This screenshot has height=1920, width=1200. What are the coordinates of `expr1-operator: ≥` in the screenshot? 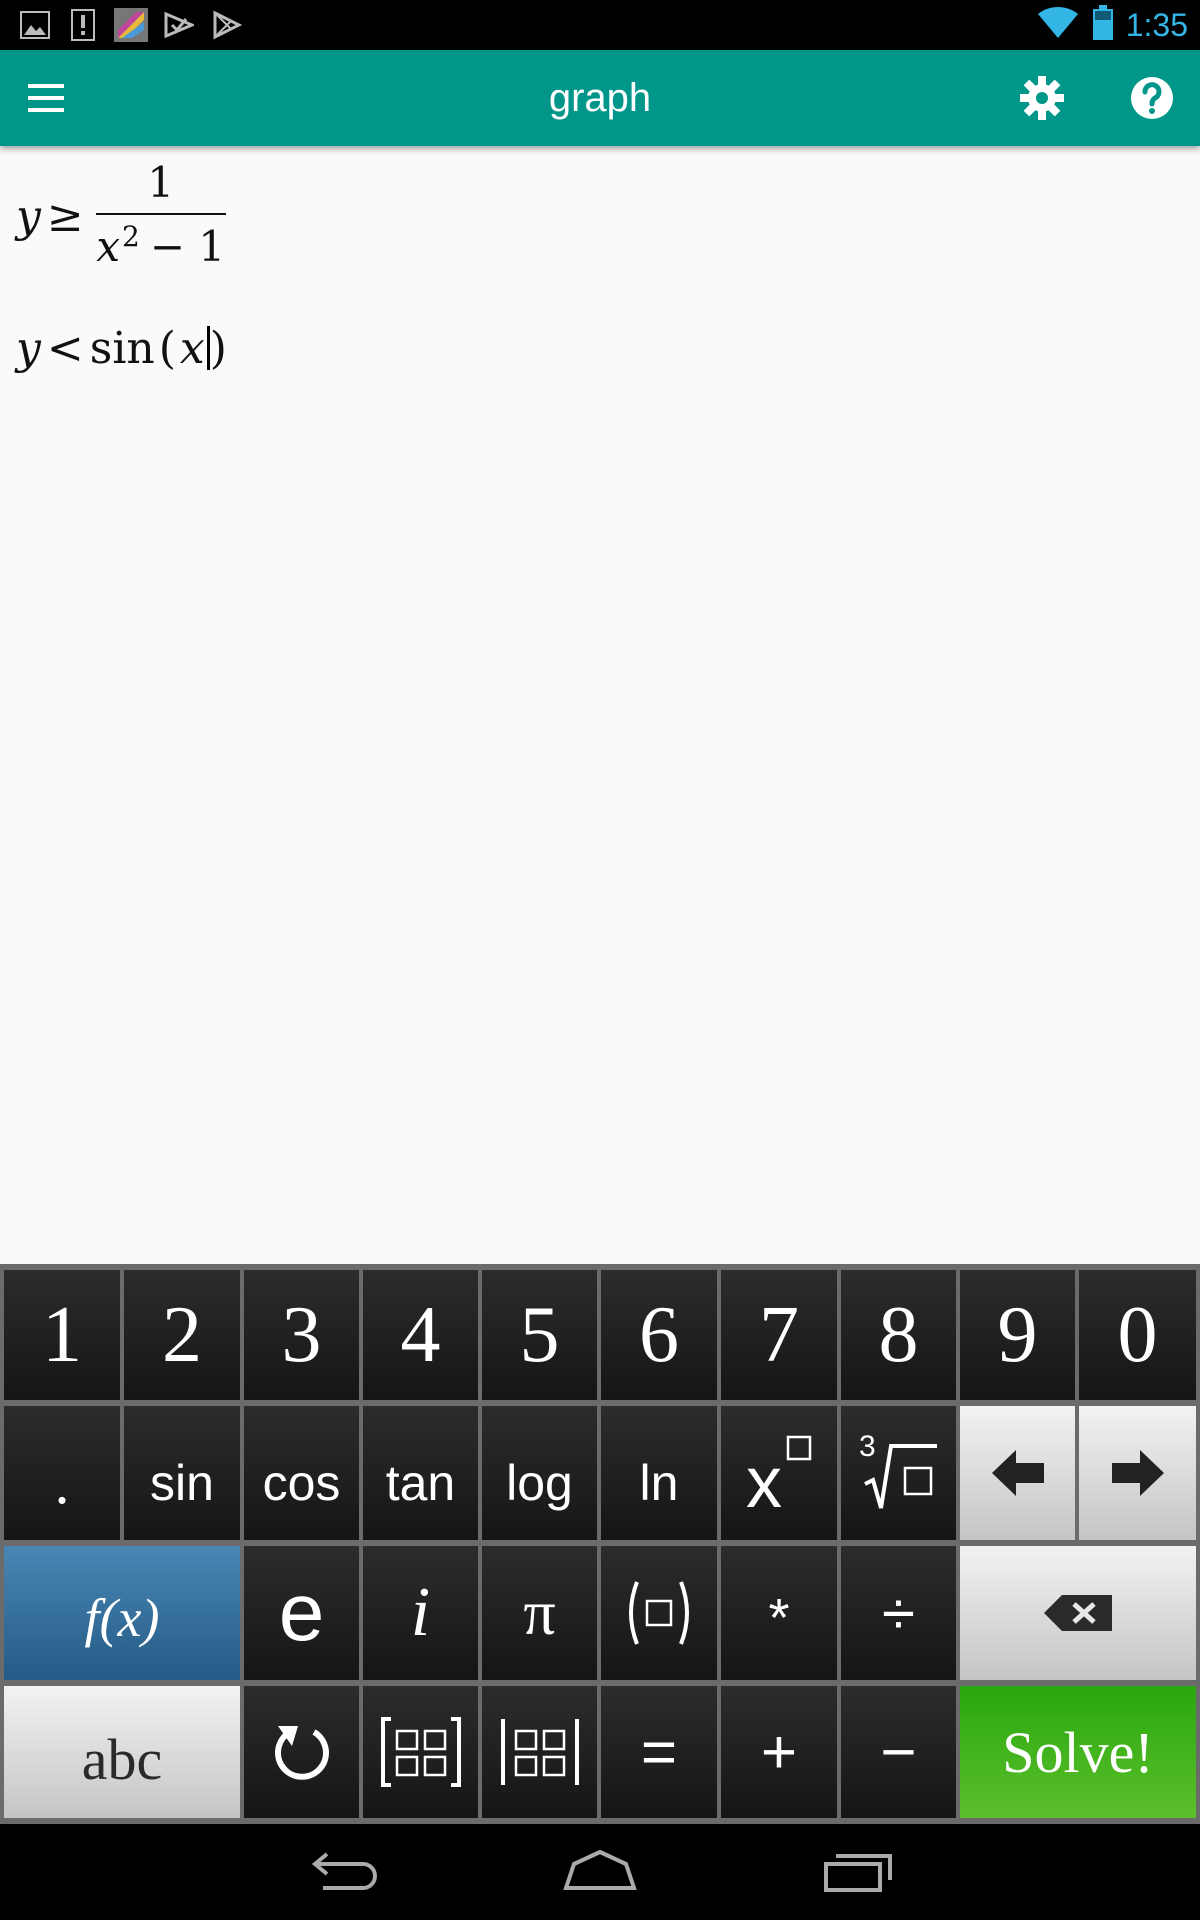 It's located at (65, 216).